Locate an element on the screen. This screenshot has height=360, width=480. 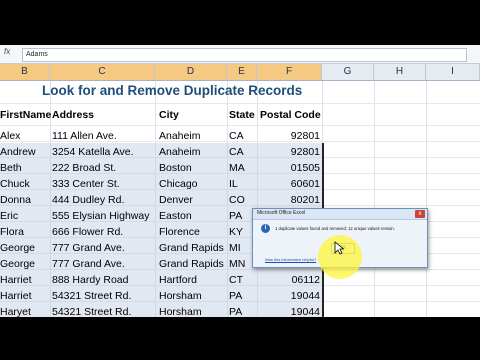
header-firstname: FirstName is located at coordinates (25, 115).